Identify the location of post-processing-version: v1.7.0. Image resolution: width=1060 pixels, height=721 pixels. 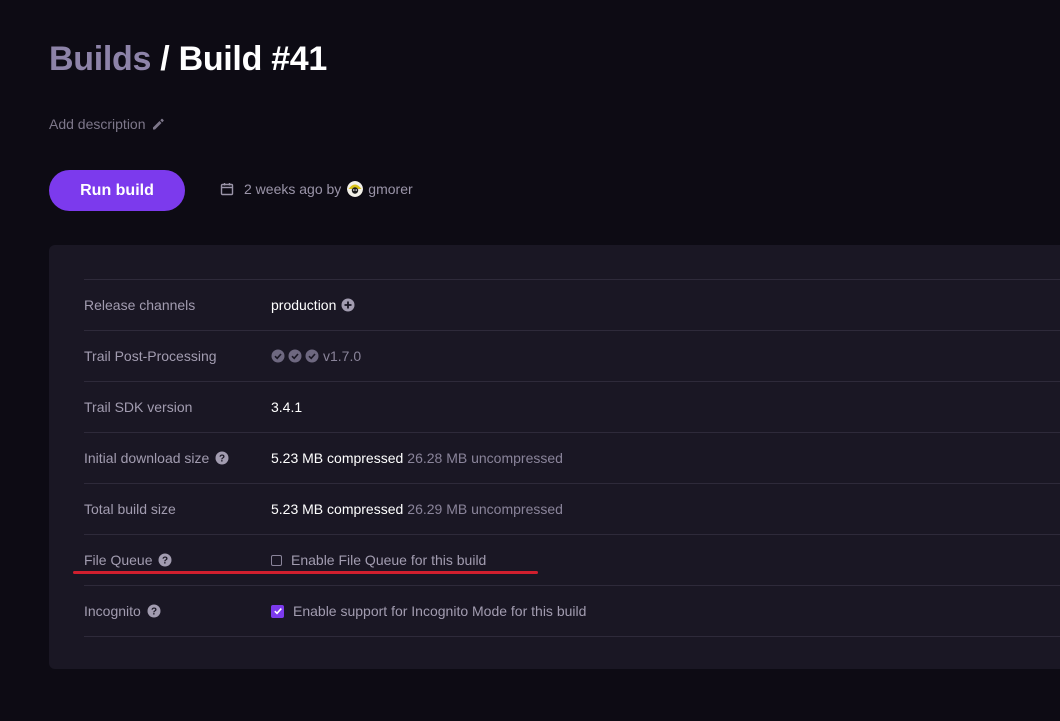
(342, 356).